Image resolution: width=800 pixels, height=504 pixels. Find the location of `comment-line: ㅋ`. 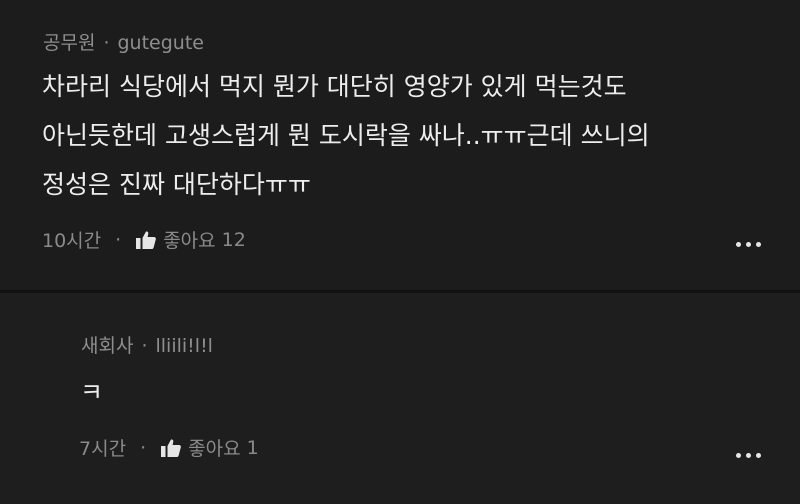

comment-line: ㅋ is located at coordinates (92, 392).